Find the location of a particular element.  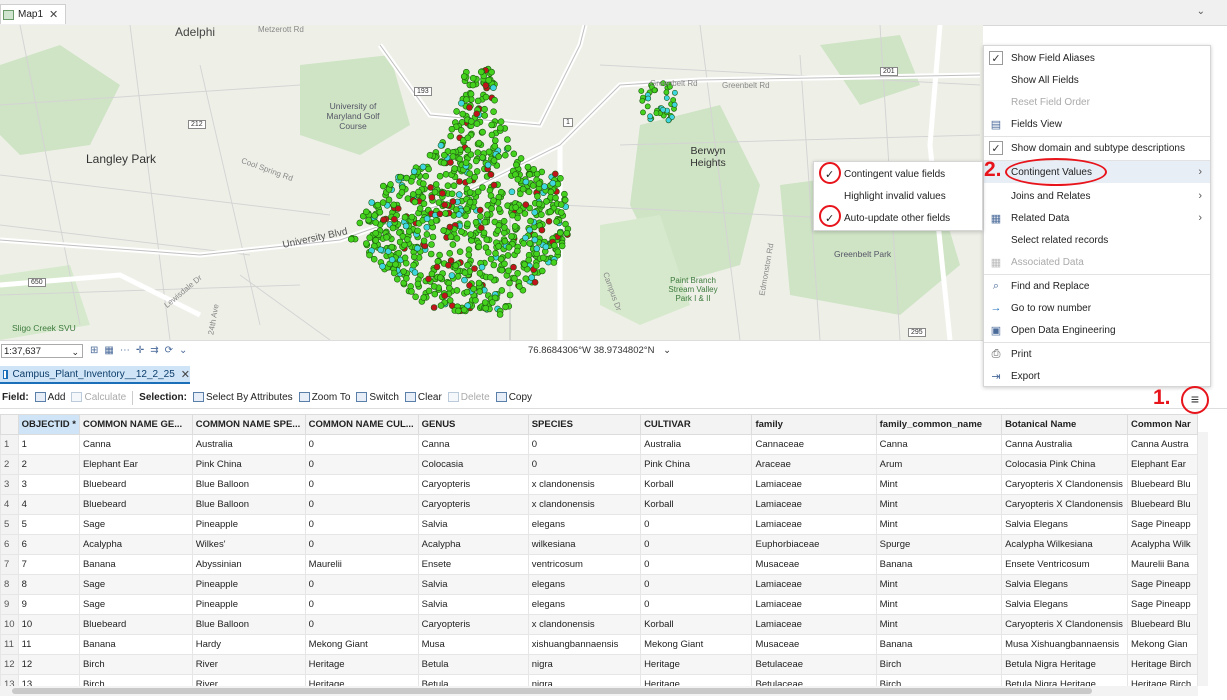

snapping-icon: ⋯ is located at coordinates (125, 350).